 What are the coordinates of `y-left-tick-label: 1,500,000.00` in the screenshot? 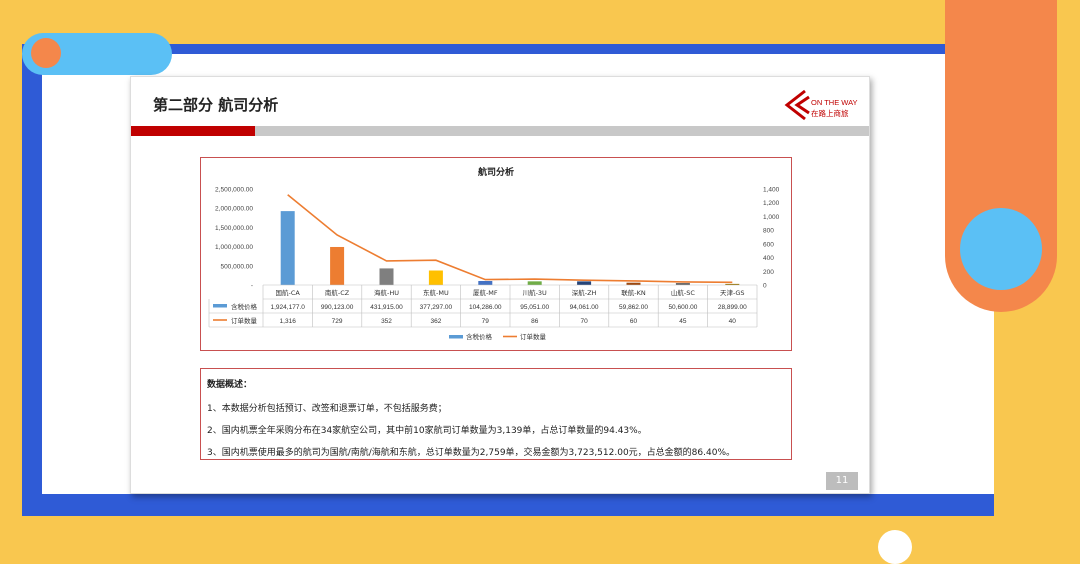 It's located at (234, 228).